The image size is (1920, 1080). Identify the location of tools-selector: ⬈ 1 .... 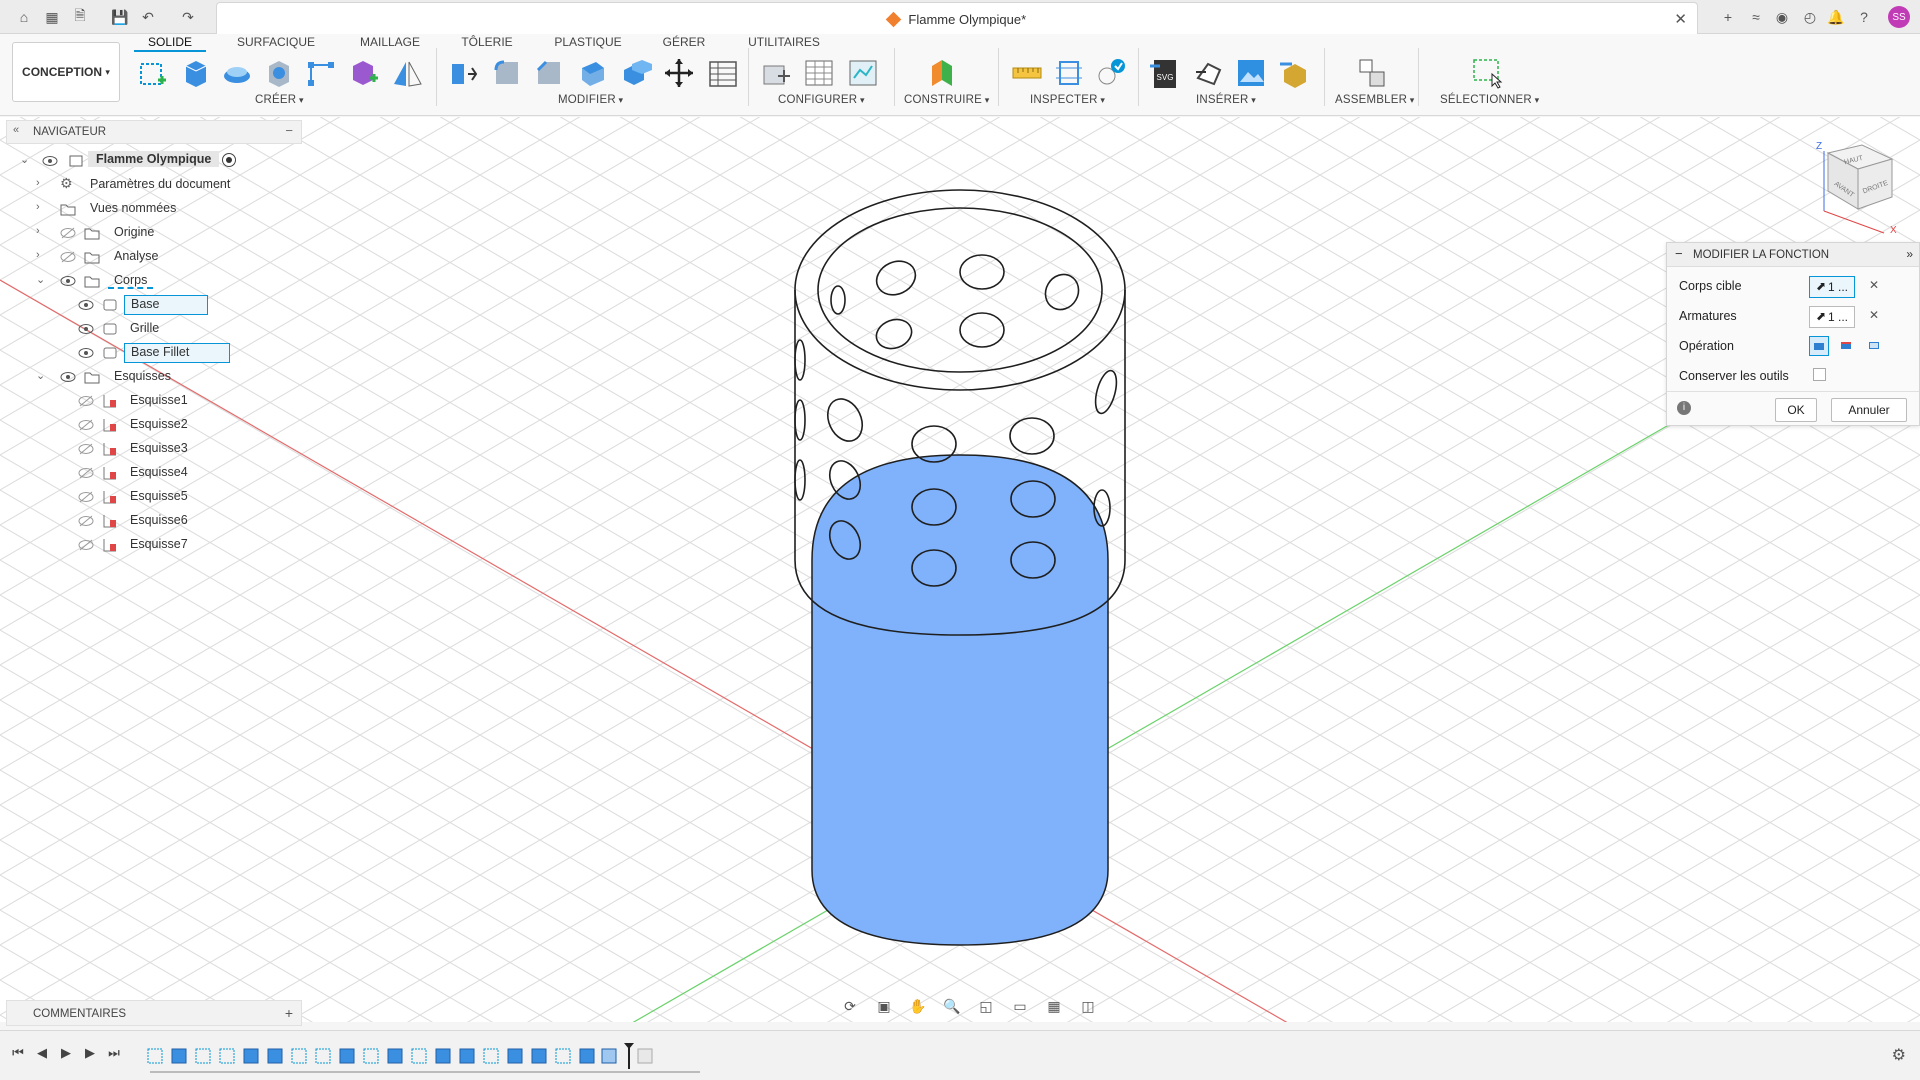
(1832, 317).